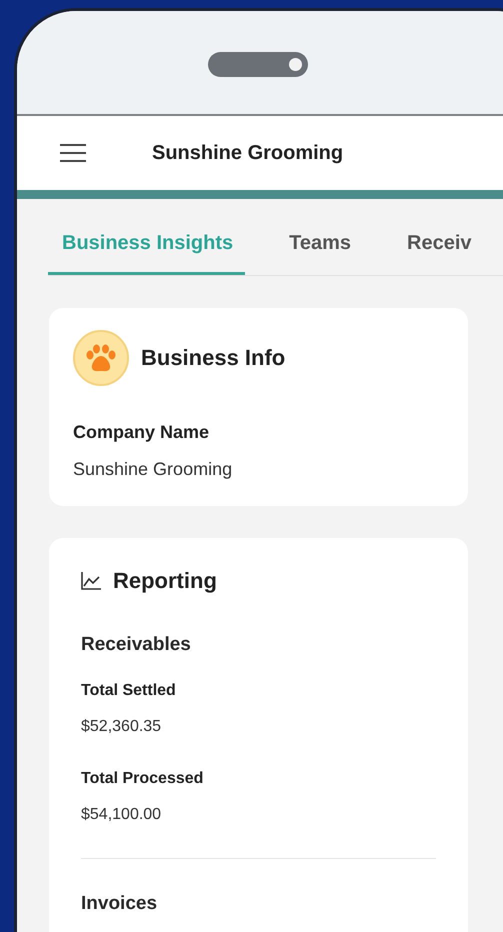 The width and height of the screenshot is (503, 932). Describe the element at coordinates (121, 727) in the screenshot. I see `metric-value: $52,360.35` at that location.